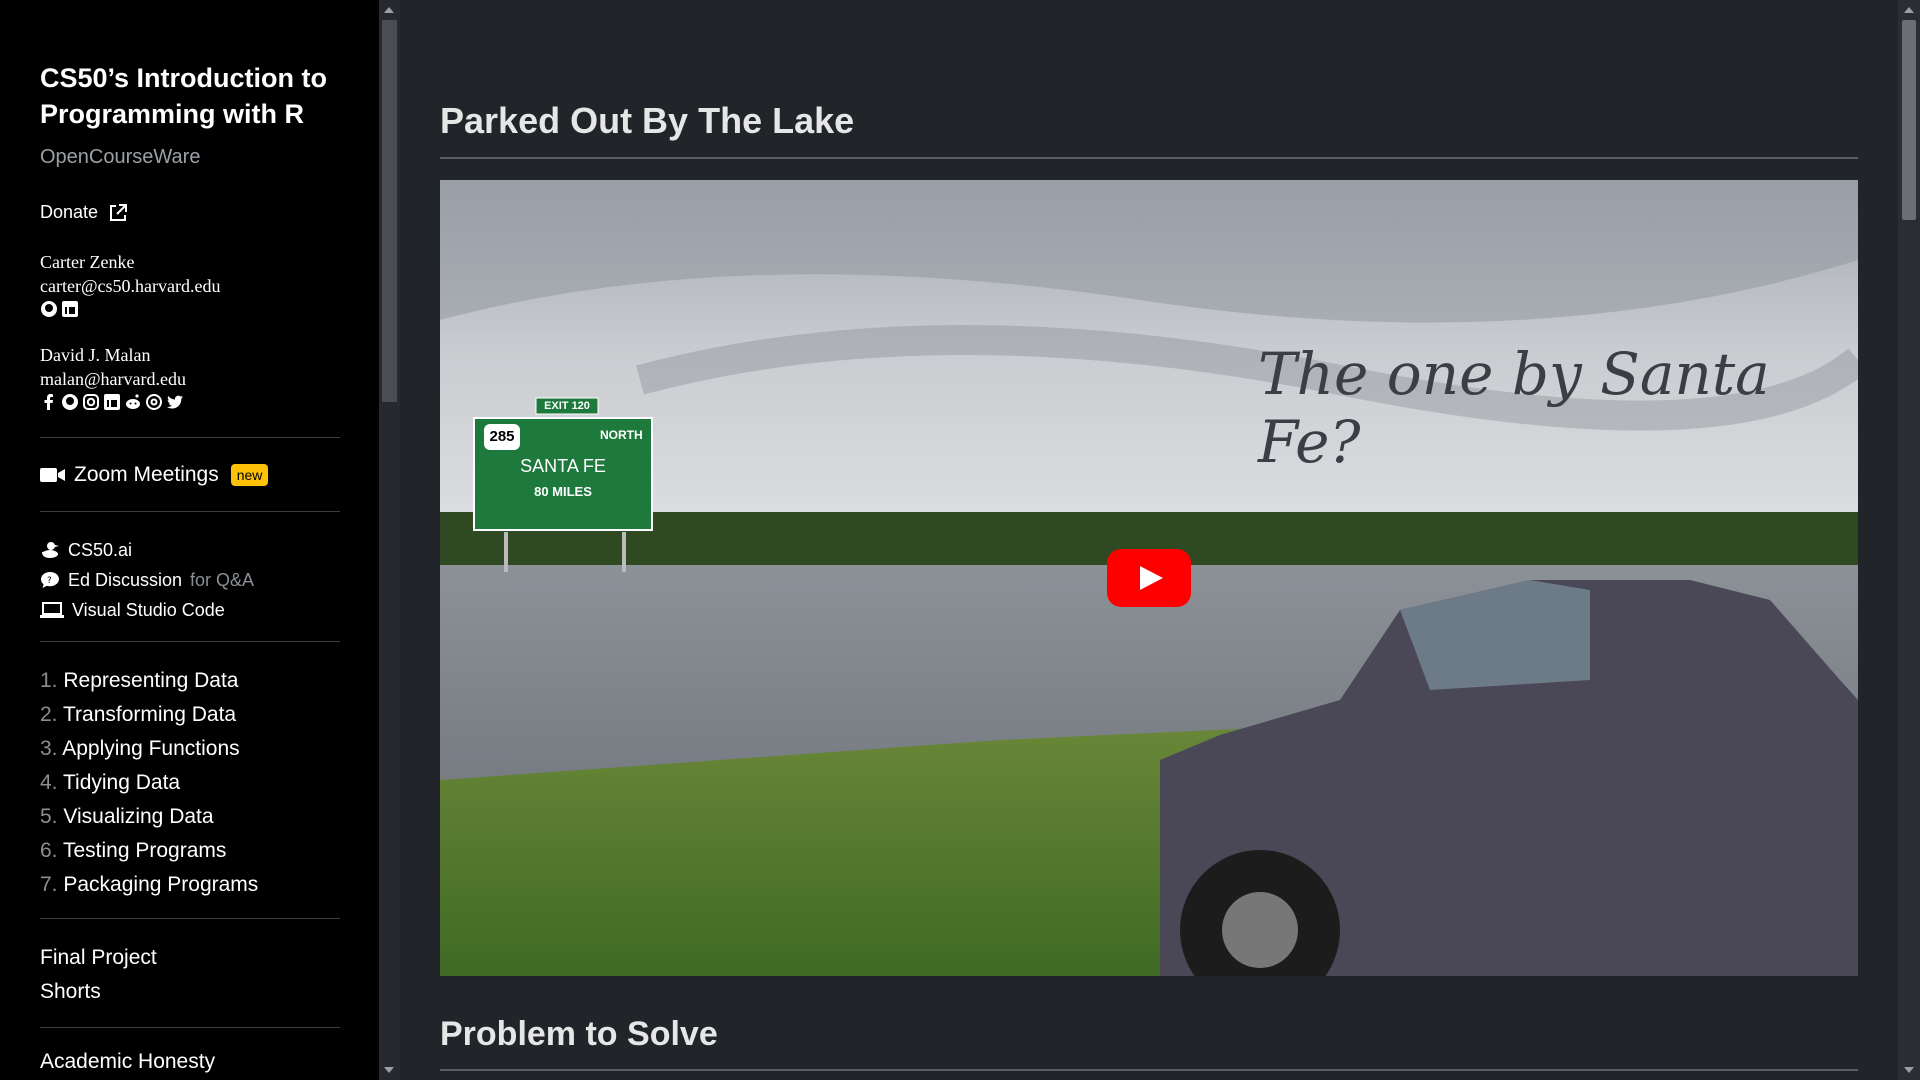 The height and width of the screenshot is (1080, 1920). I want to click on sign-distance: 80 MILES, so click(563, 491).